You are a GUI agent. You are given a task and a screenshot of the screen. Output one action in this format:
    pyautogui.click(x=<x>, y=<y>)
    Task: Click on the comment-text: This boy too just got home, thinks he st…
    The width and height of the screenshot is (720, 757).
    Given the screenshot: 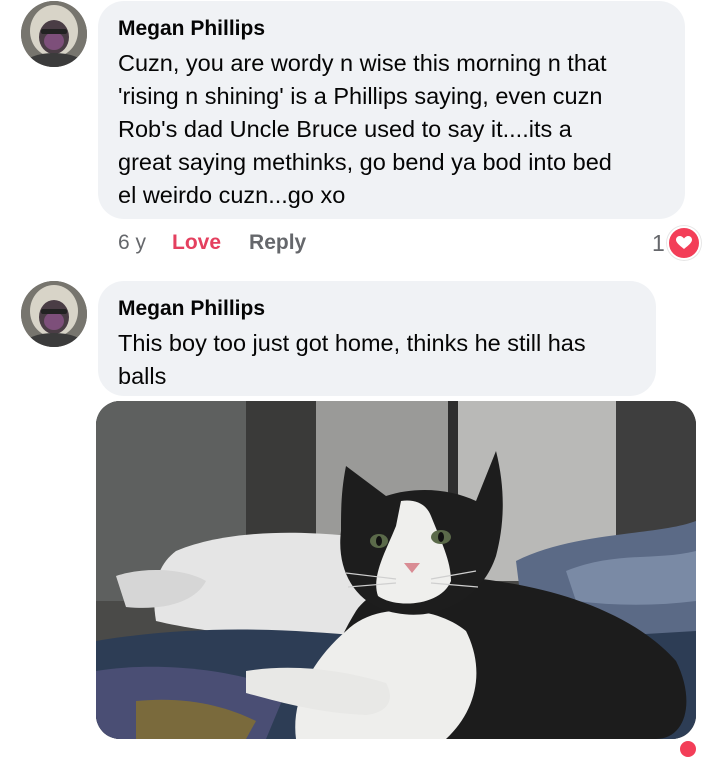 What is the action you would take?
    pyautogui.click(x=377, y=360)
    